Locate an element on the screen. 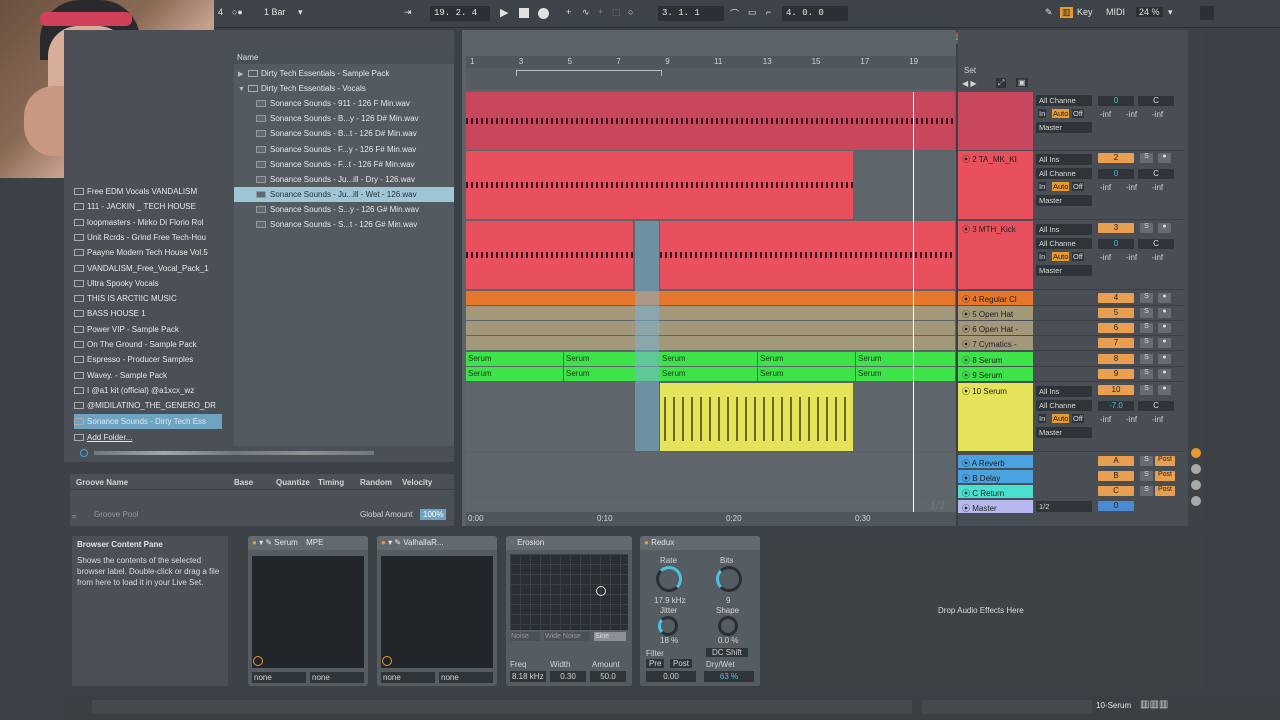 The image size is (1280, 720). place-item: @MIDILATINO_THE_GENERO_DR is located at coordinates (148, 405).